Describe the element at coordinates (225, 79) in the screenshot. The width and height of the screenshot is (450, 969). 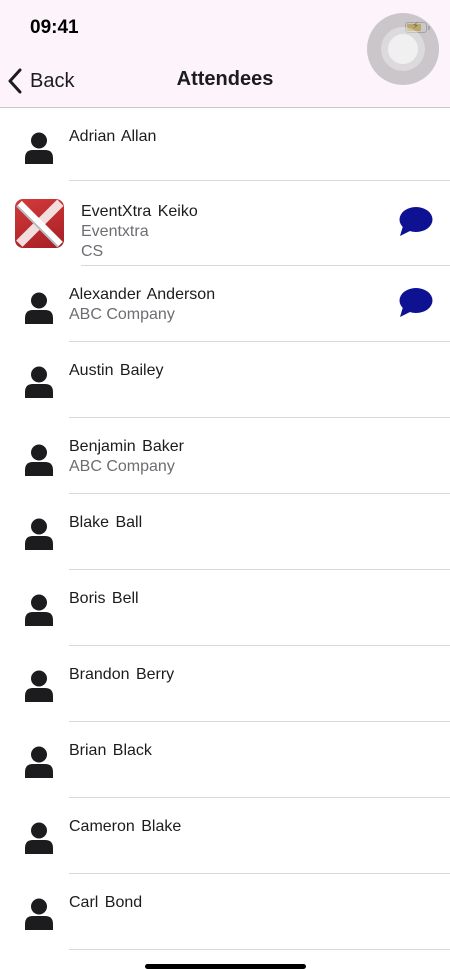
I see `page-title: Attendees` at that location.